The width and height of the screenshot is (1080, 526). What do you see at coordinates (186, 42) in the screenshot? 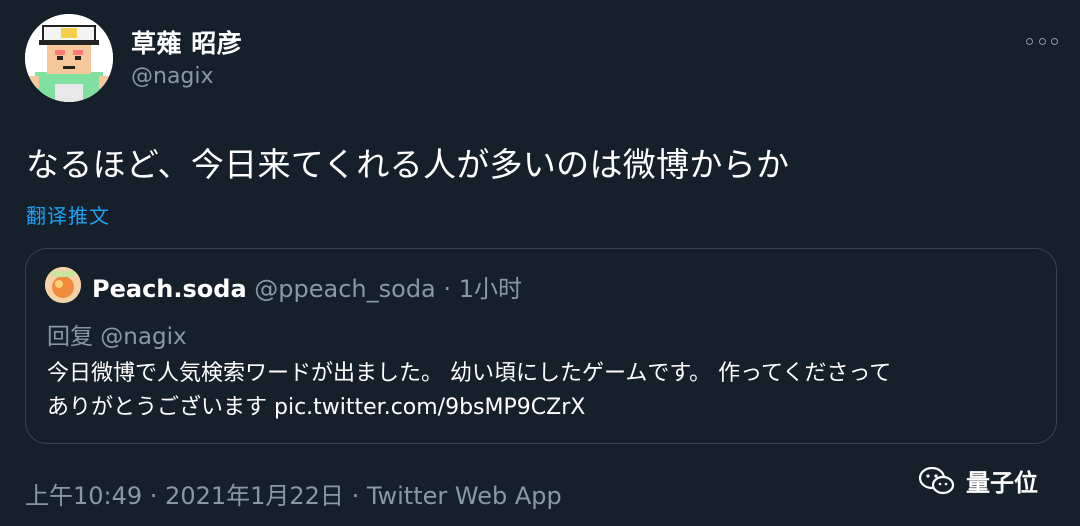
I see `author-display-name: 草薙 昭彦` at bounding box center [186, 42].